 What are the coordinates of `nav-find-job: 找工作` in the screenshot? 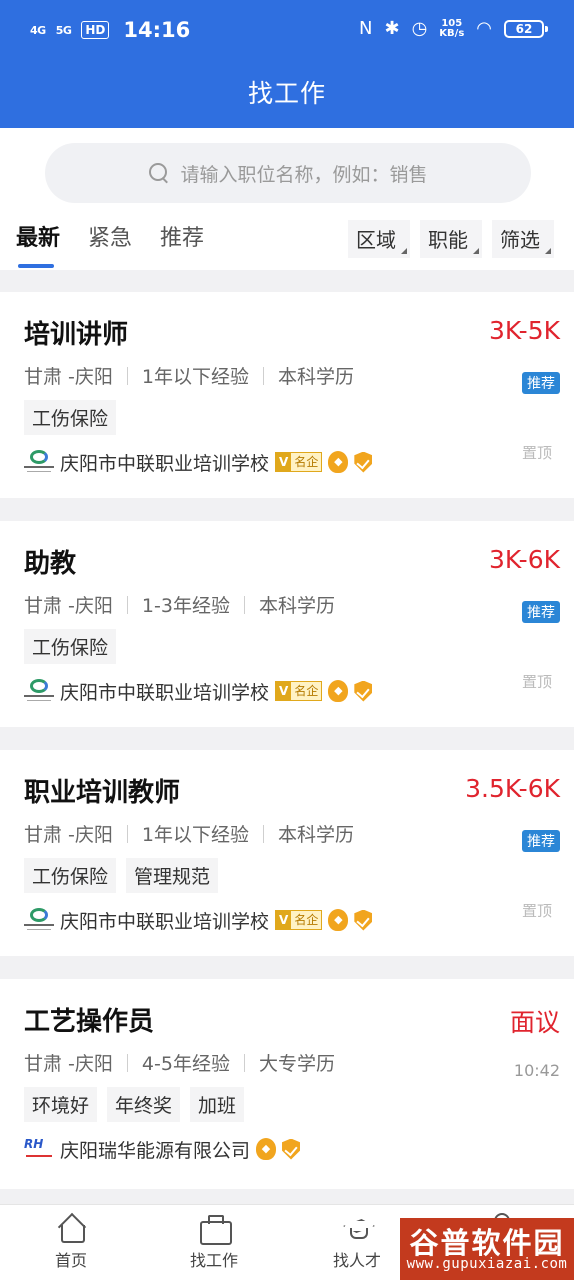 It's located at (214, 1242).